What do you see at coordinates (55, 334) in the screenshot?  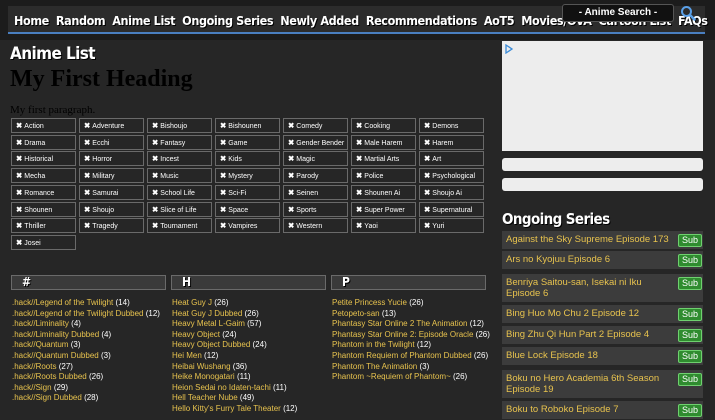 I see `anime-link: .hack//Liminality Dubbed` at bounding box center [55, 334].